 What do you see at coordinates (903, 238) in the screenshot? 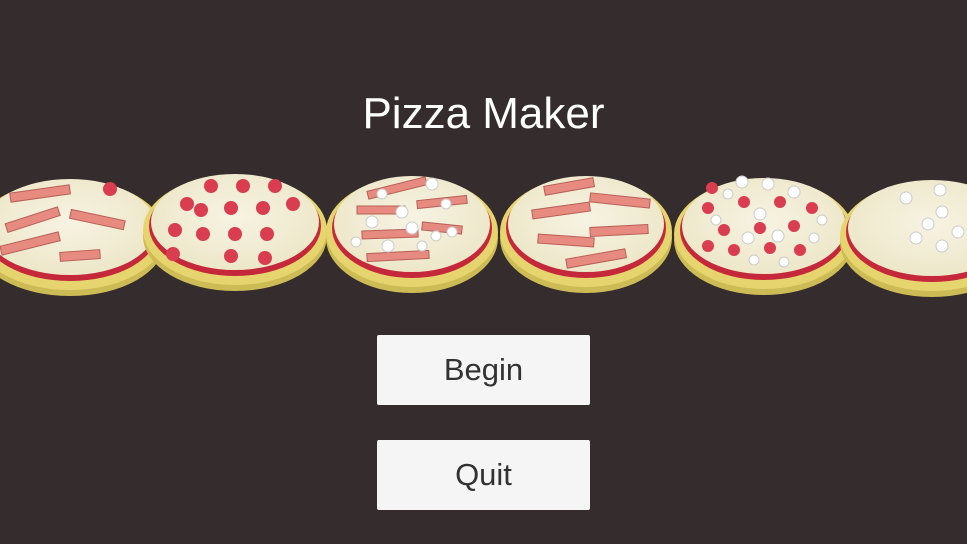
I see `pizza-mushroom` at bounding box center [903, 238].